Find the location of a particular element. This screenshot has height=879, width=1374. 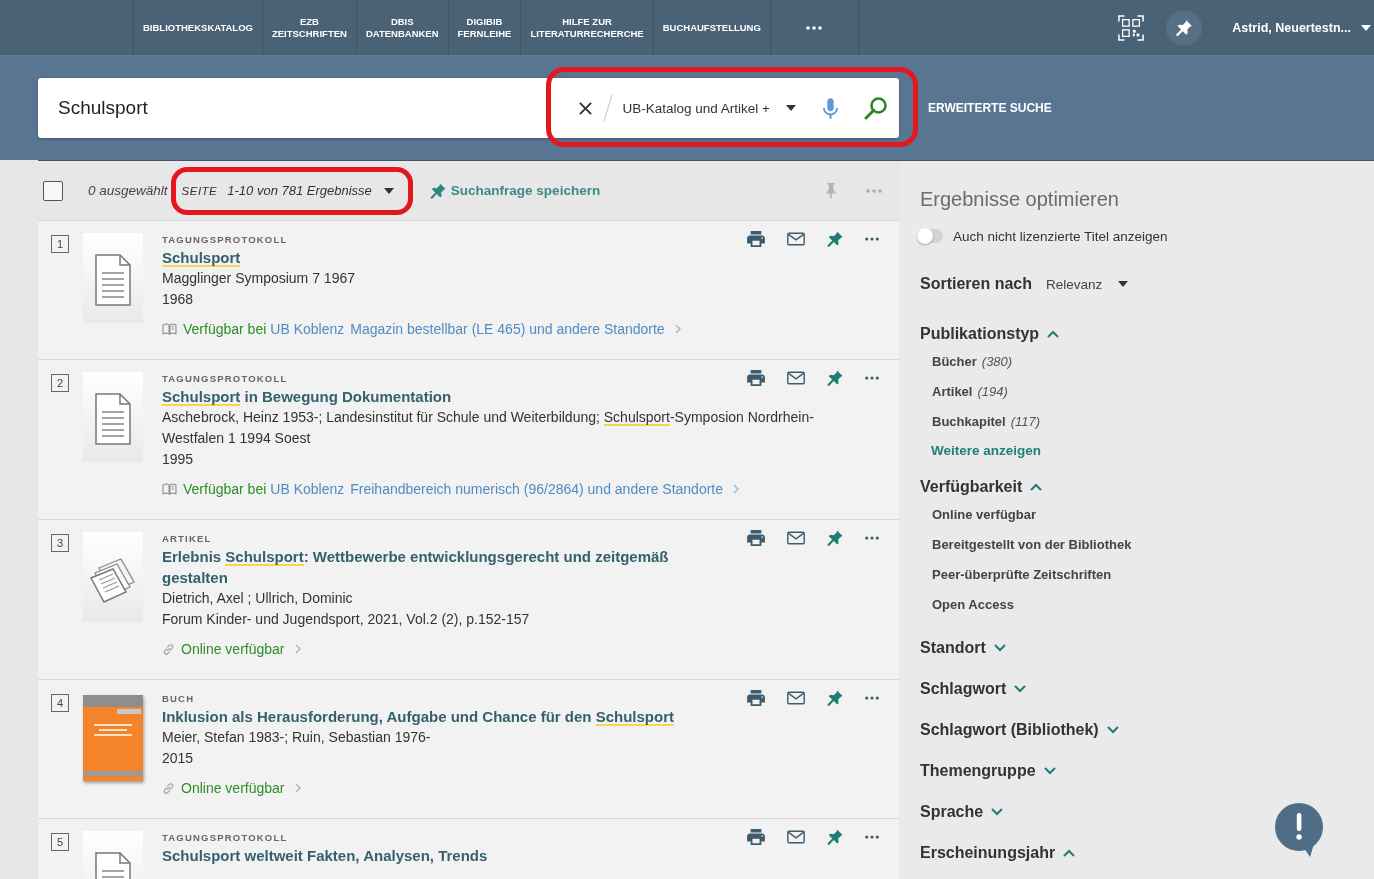

facet-header: Verfügbarkeit is located at coordinates (981, 487).